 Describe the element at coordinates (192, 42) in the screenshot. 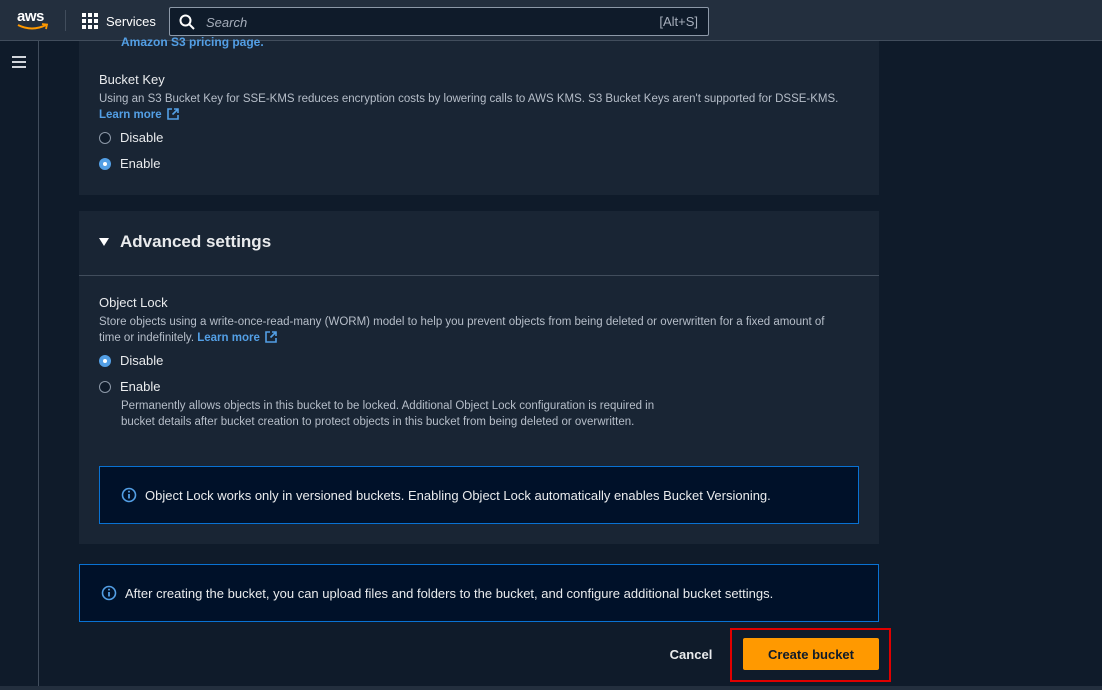

I see `s3-pricing-link: Amazon S3 pricing page.` at that location.